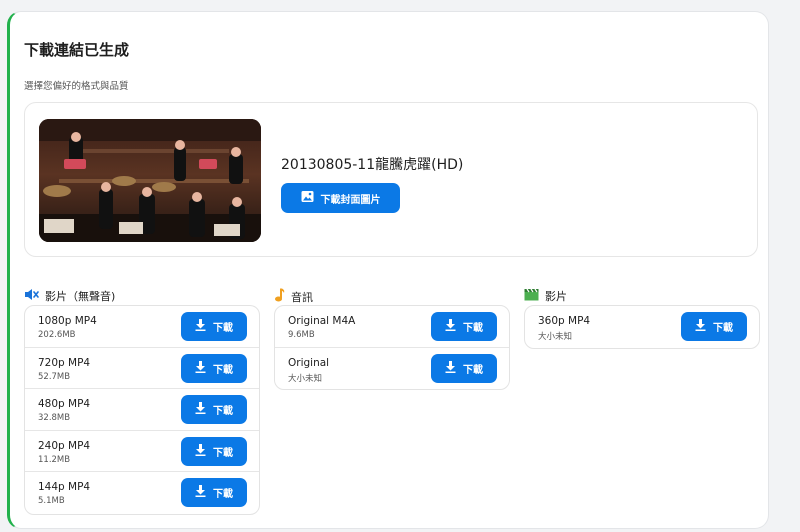  Describe the element at coordinates (64, 362) in the screenshot. I see `format-name: 720p MP4` at that location.